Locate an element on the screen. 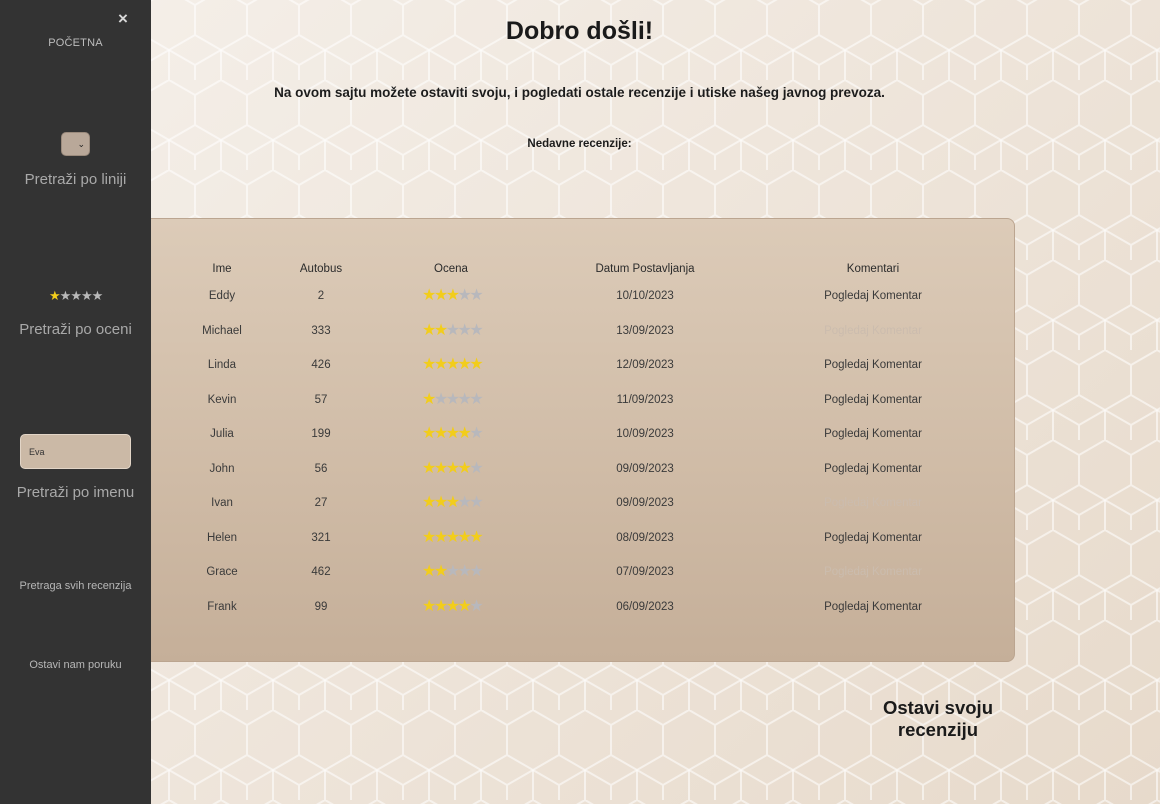 Image resolution: width=1160 pixels, height=804 pixels. table-cell-date: 10/09/2023 is located at coordinates (645, 434).